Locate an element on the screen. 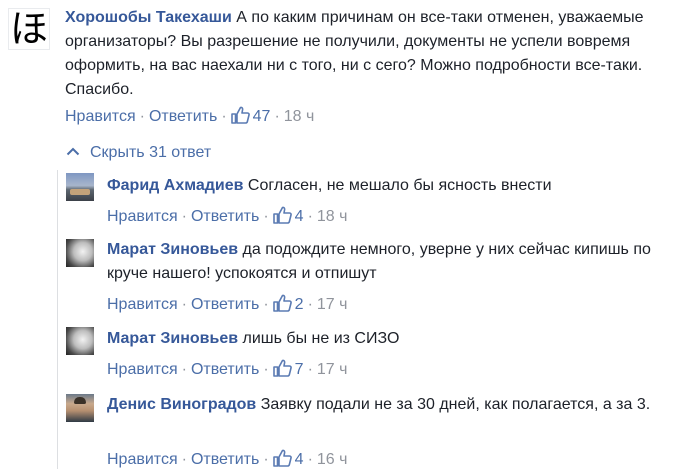 The width and height of the screenshot is (675, 472). reply-actions: Нравится · Ответить · 4 · 18 ч is located at coordinates (227, 217).